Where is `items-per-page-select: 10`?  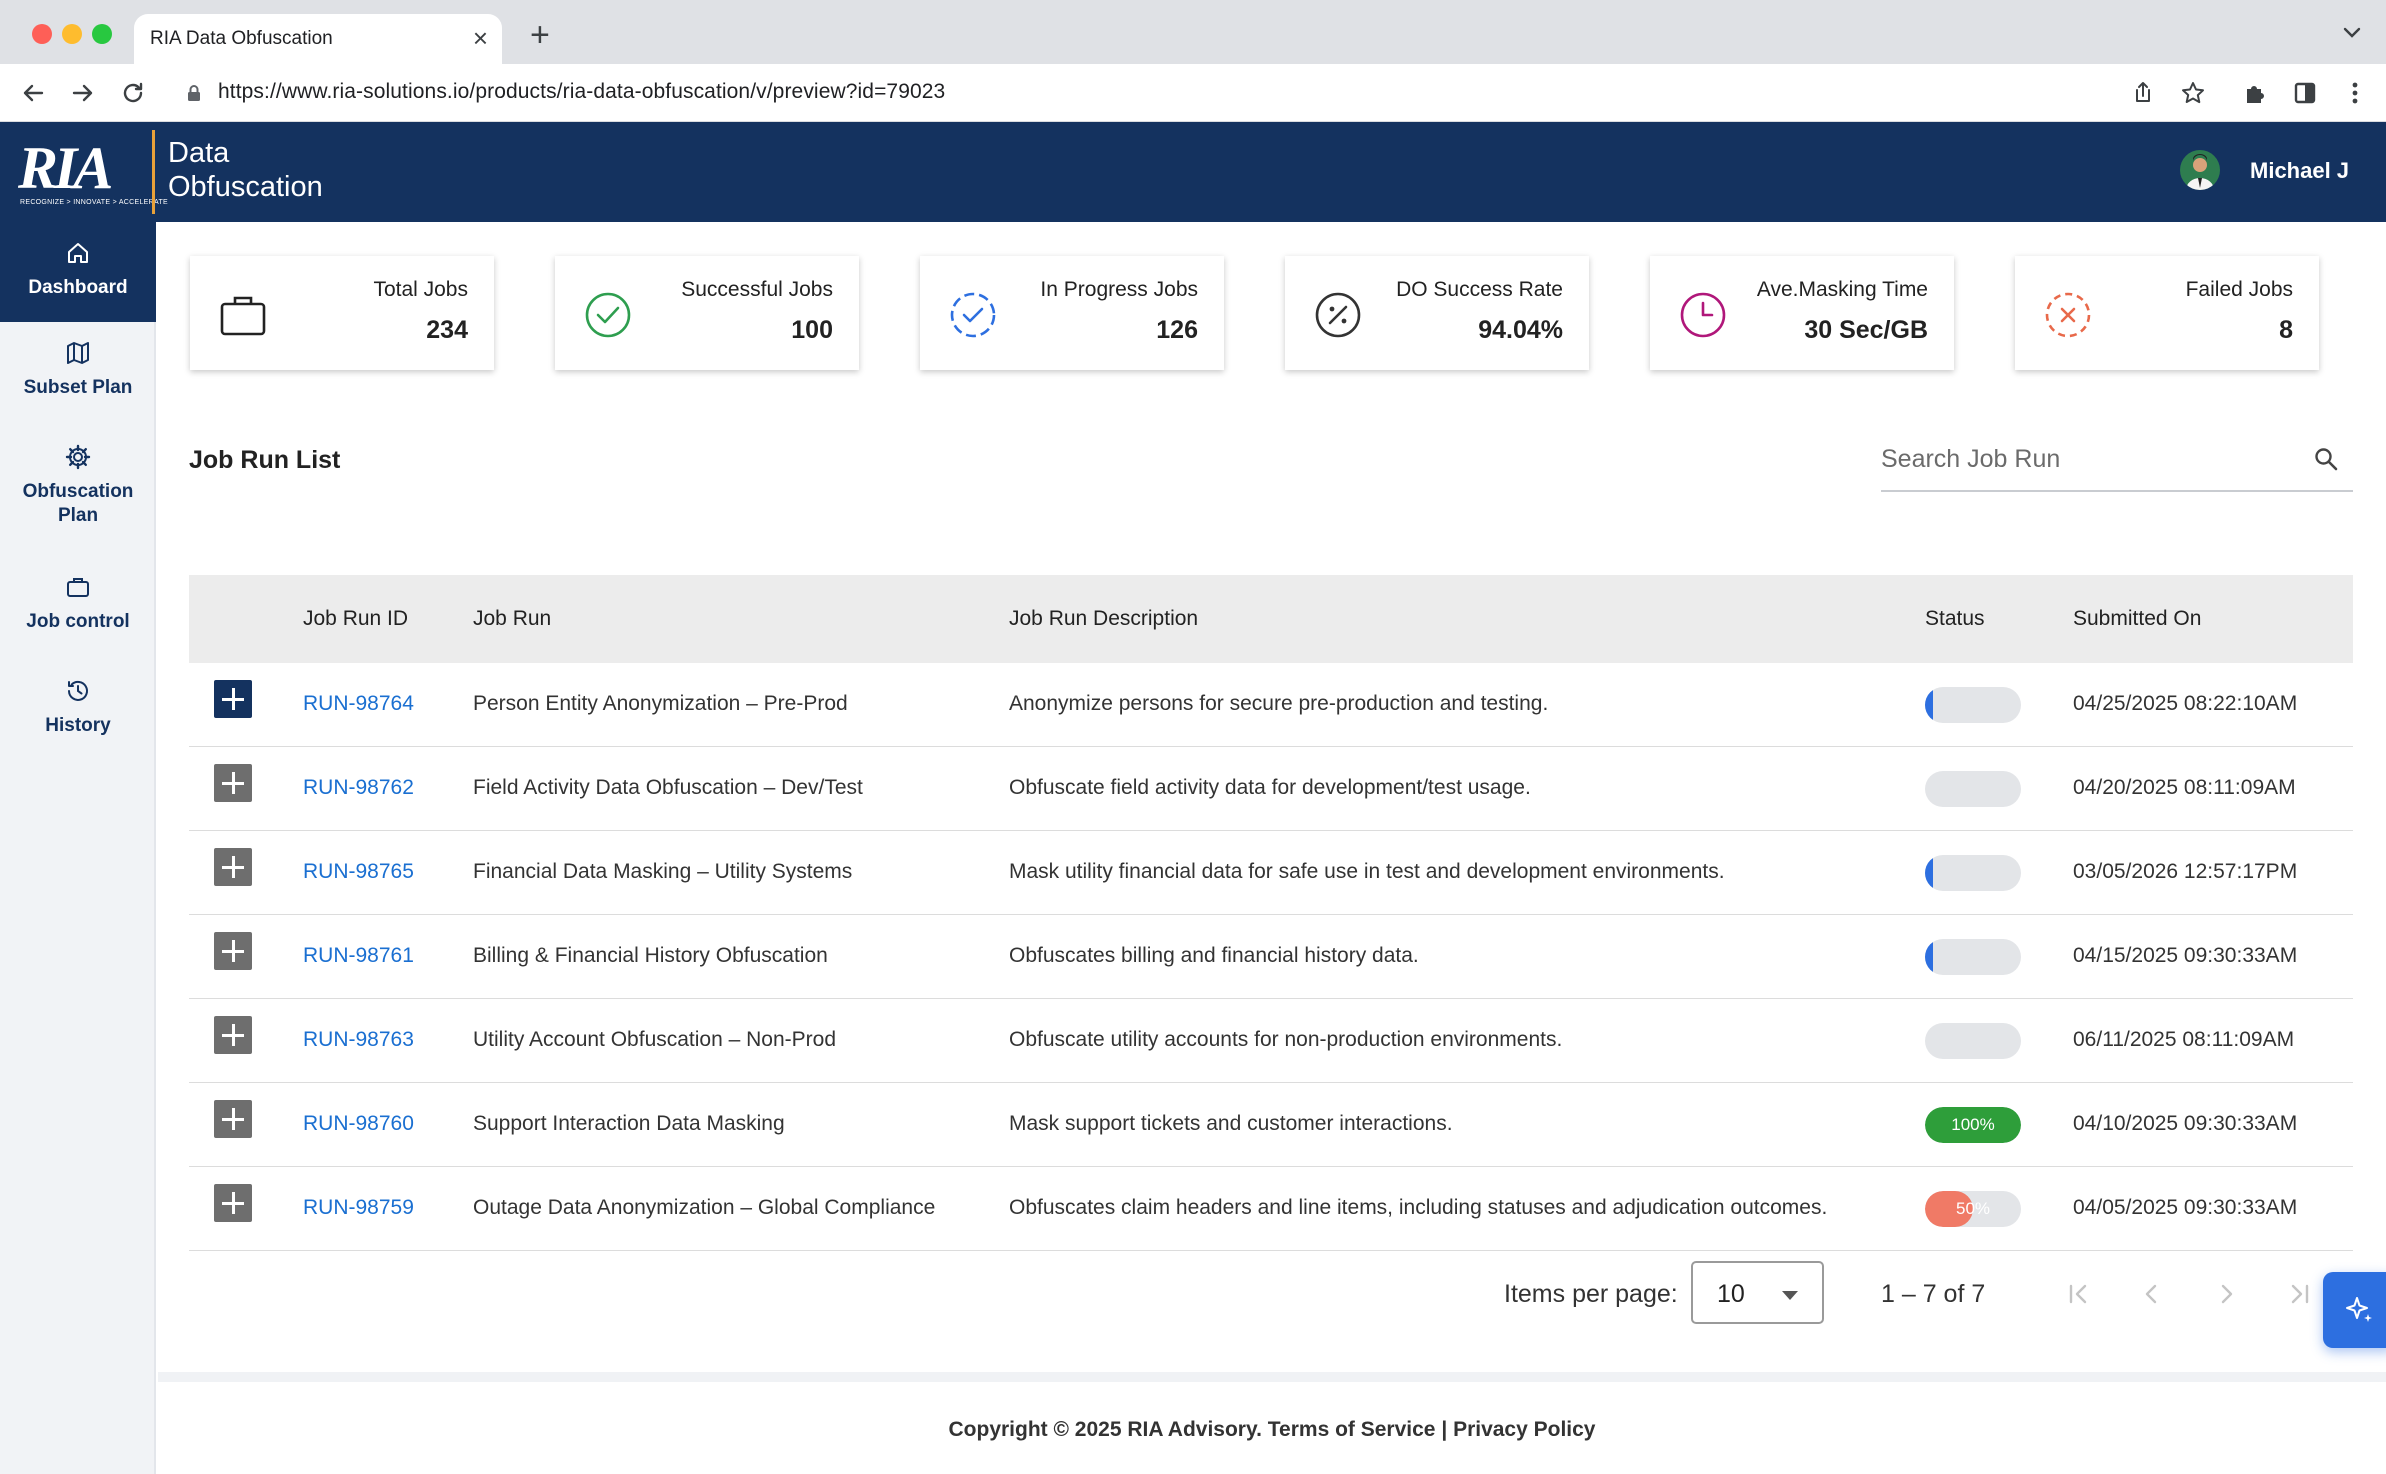 items-per-page-select: 10 is located at coordinates (1757, 1292).